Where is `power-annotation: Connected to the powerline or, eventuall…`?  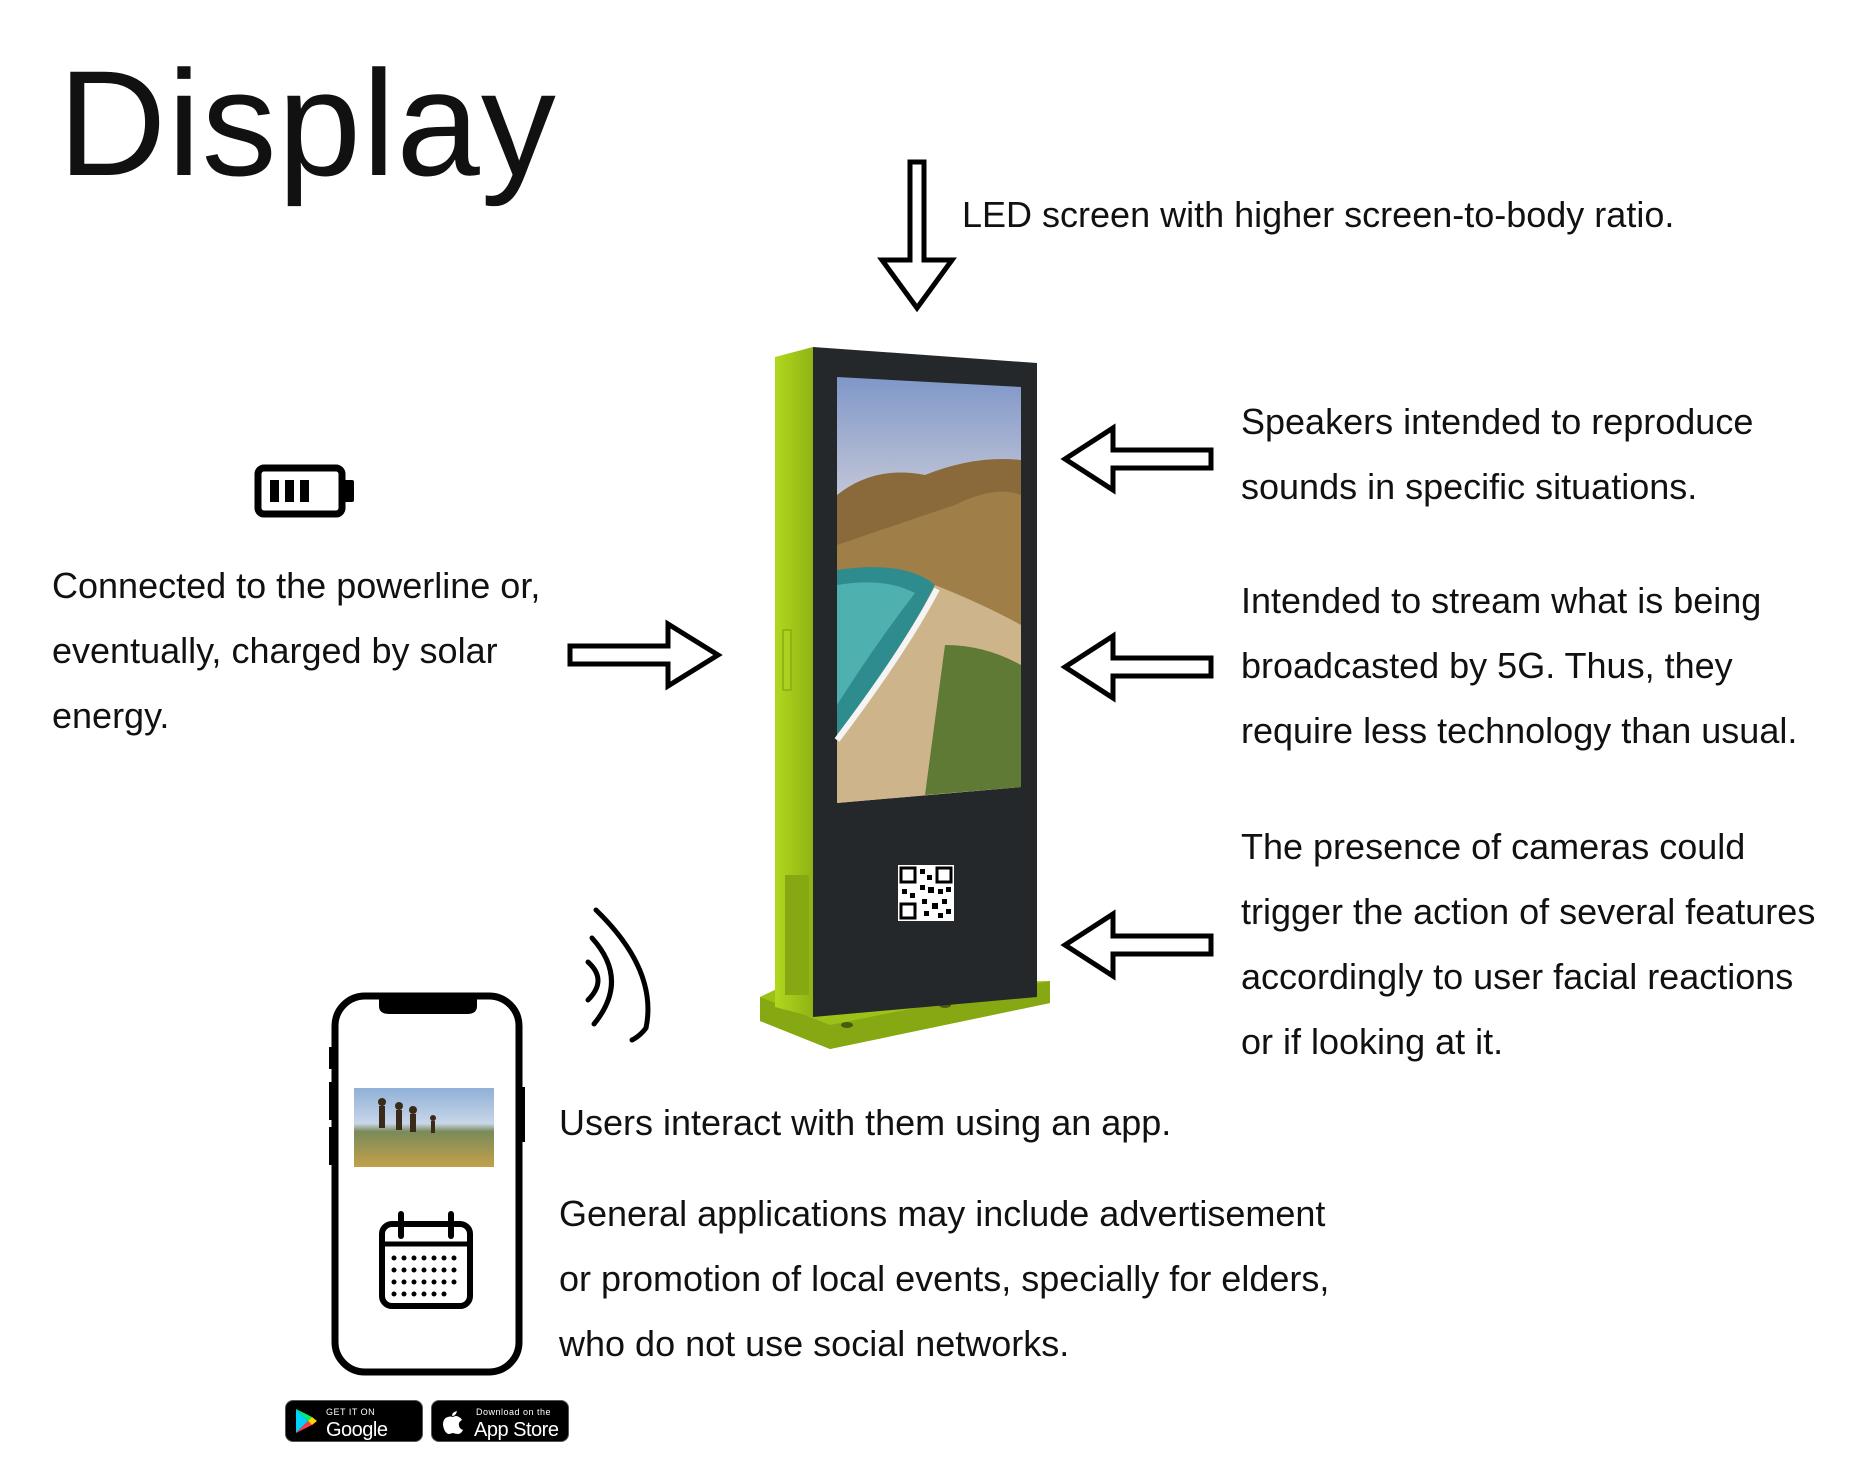
power-annotation: Connected to the powerline or, eventuall… is located at coordinates (296, 650).